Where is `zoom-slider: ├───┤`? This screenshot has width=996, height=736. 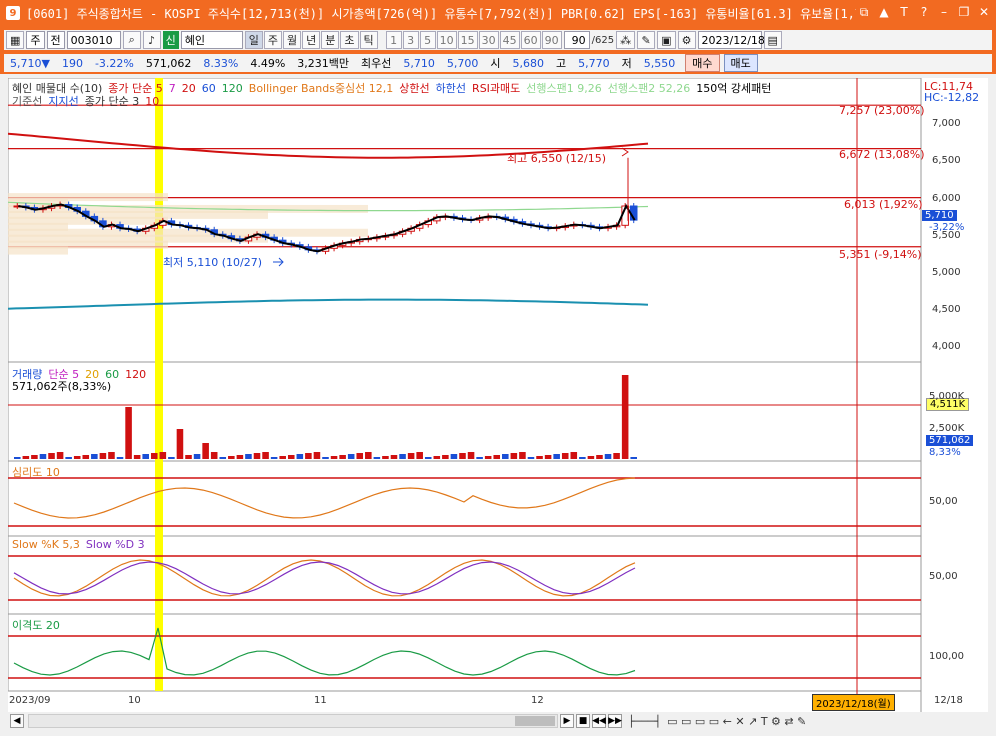
zoom-slider: ├───┤ is located at coordinates (644, 721).